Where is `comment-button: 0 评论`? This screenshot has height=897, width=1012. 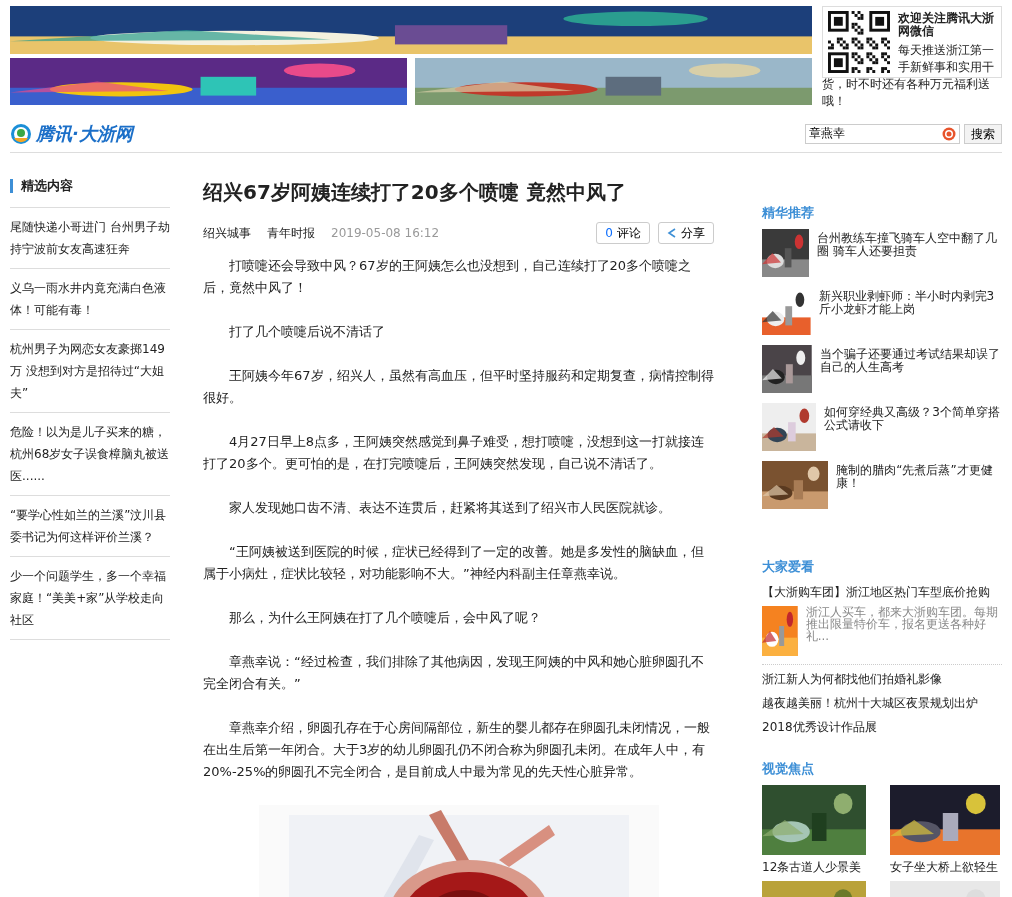 comment-button: 0 评论 is located at coordinates (623, 233).